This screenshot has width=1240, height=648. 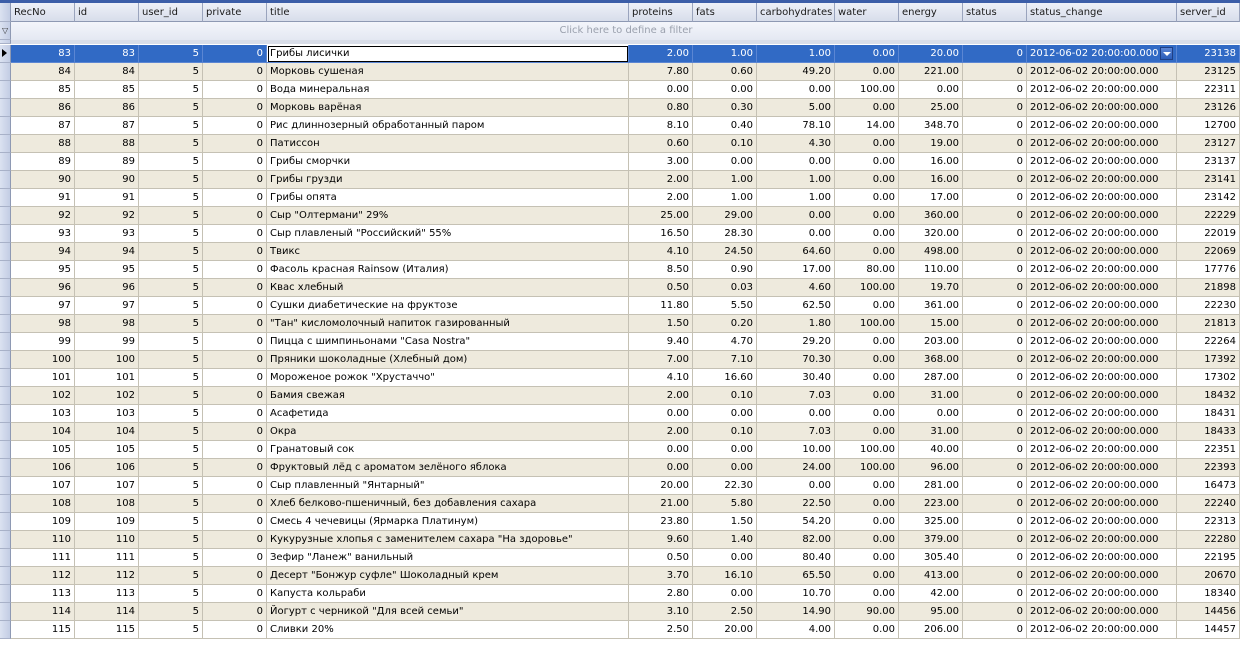 I want to click on cell-energy: 325.00, so click(x=931, y=522).